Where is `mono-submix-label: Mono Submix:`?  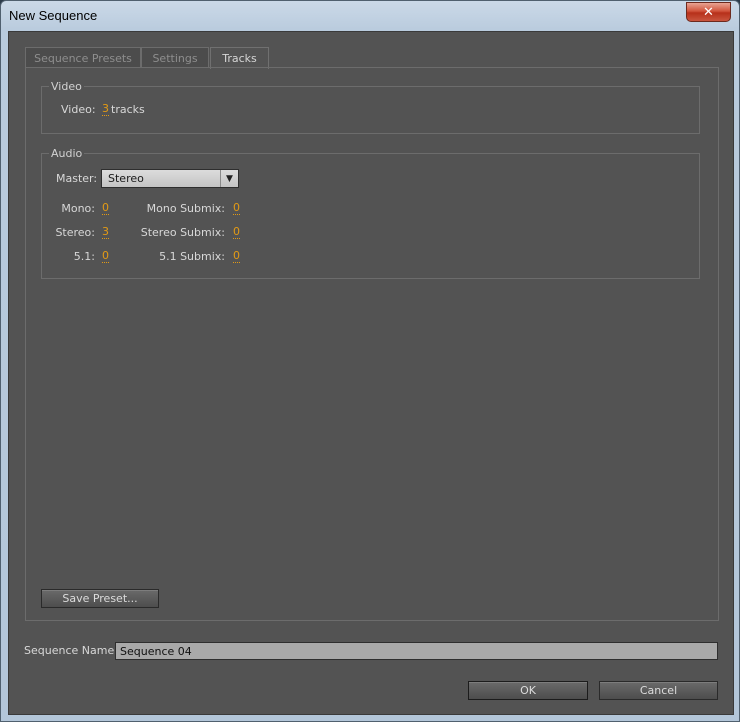
mono-submix-label: Mono Submix: is located at coordinates (185, 208).